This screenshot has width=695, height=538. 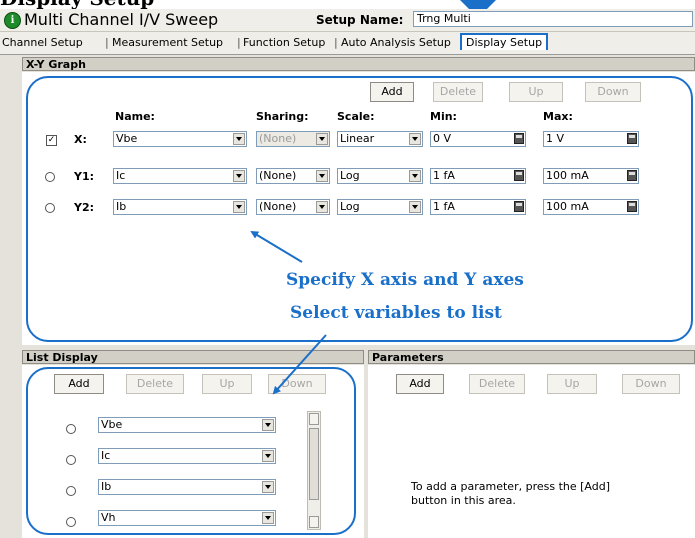 I want to click on setup-name-input, so click(x=553, y=19).